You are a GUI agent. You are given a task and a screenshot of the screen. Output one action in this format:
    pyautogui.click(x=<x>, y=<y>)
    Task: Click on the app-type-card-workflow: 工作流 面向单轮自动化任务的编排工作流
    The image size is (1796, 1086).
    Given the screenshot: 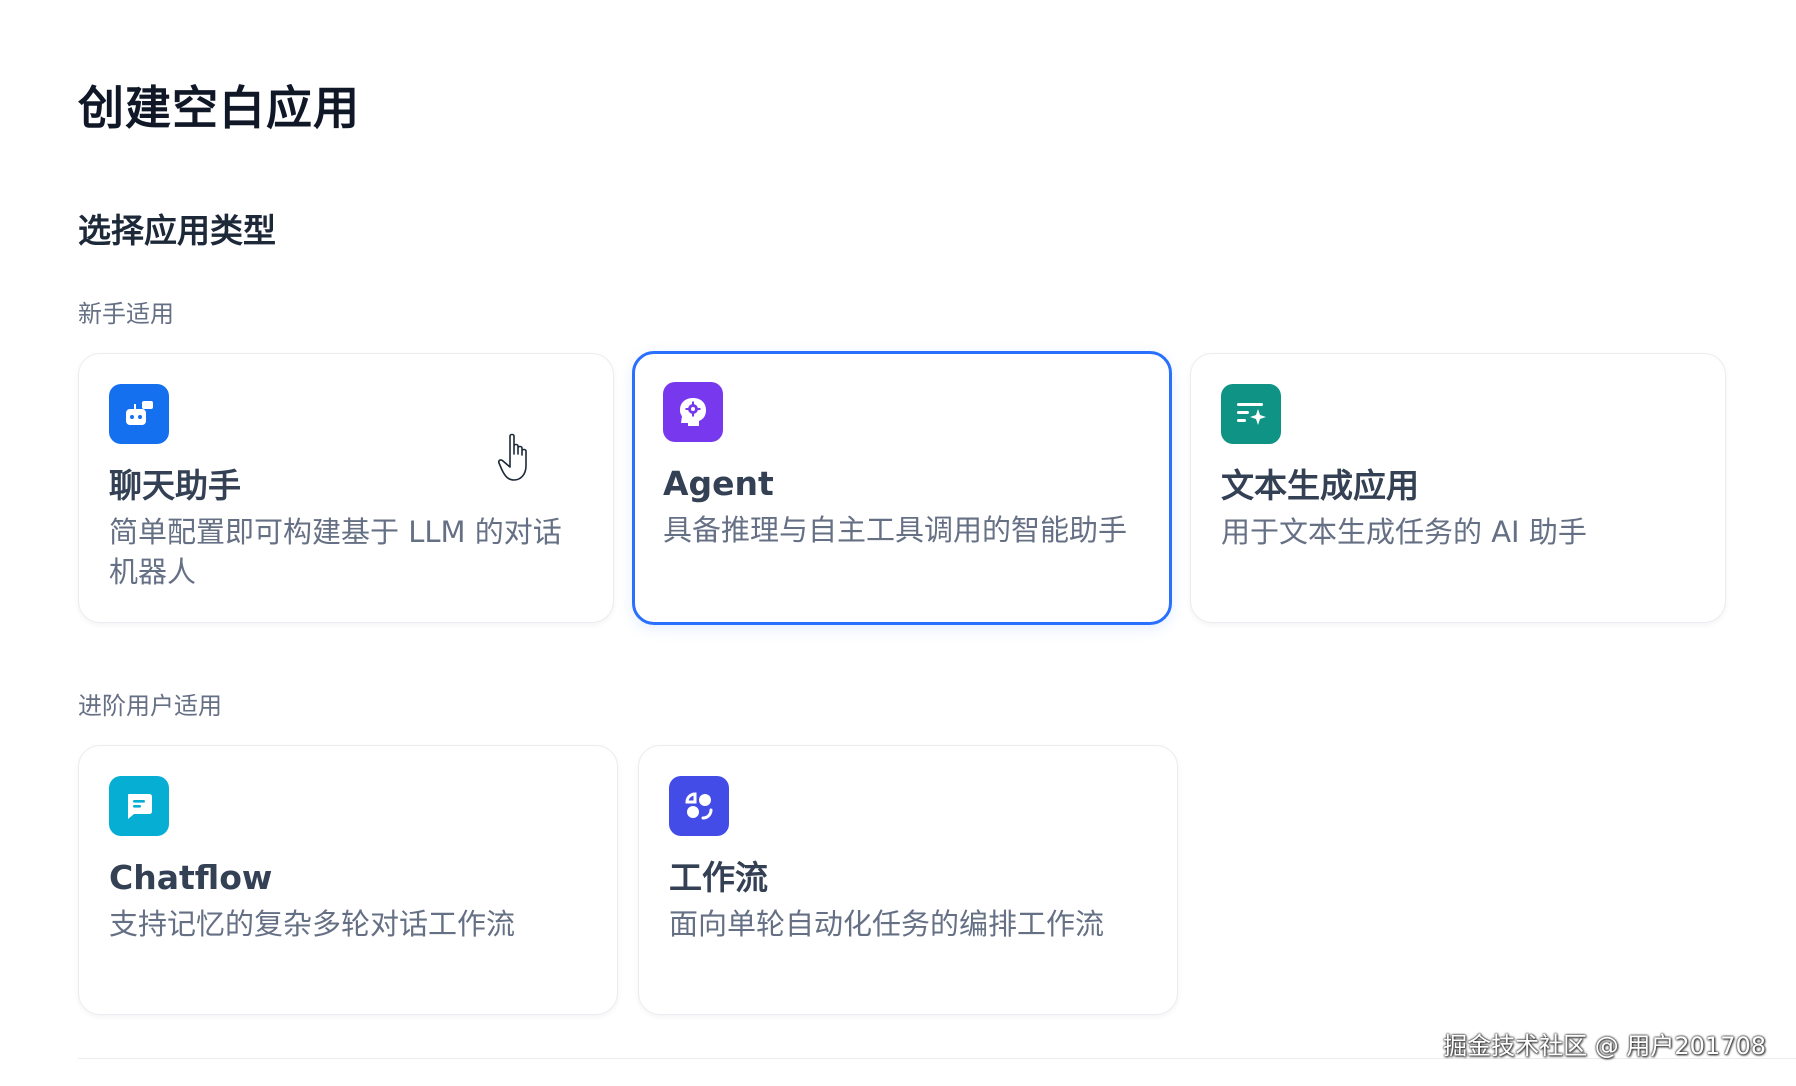 What is the action you would take?
    pyautogui.click(x=908, y=880)
    